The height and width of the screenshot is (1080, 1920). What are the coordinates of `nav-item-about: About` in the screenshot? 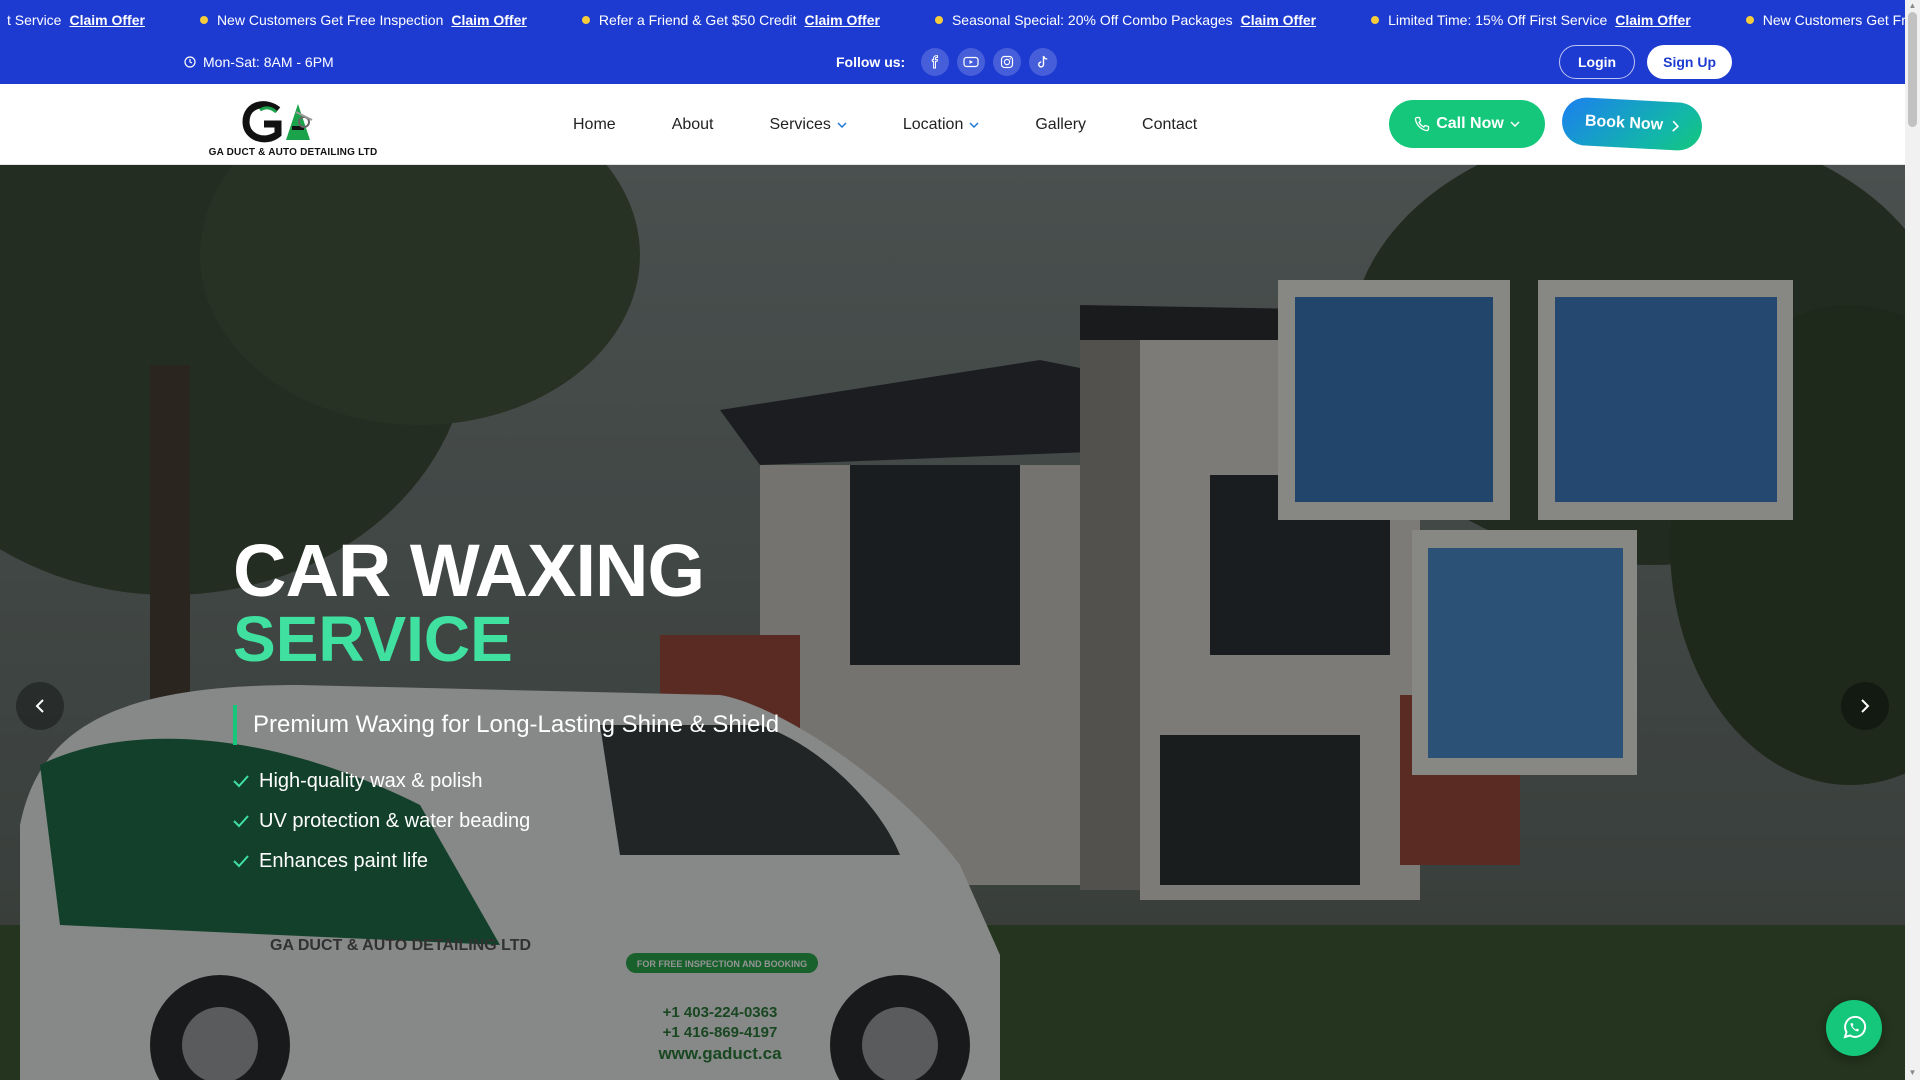 It's located at (693, 125).